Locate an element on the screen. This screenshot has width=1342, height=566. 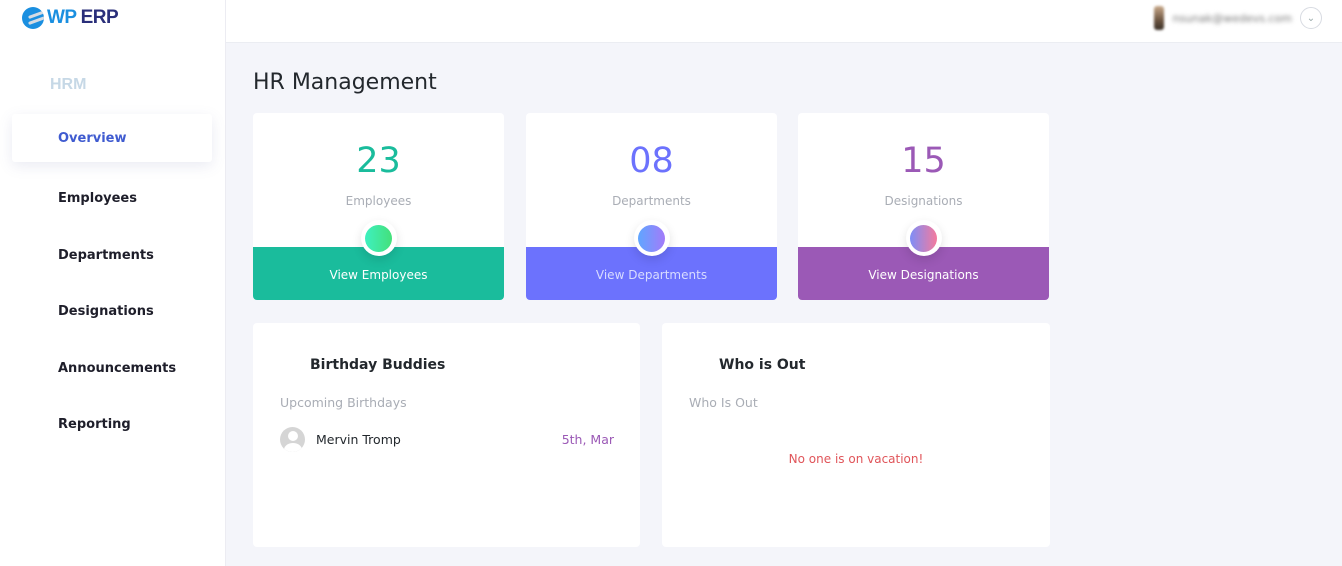
stat-card-departments: 08 Departments View Departments is located at coordinates (651, 206).